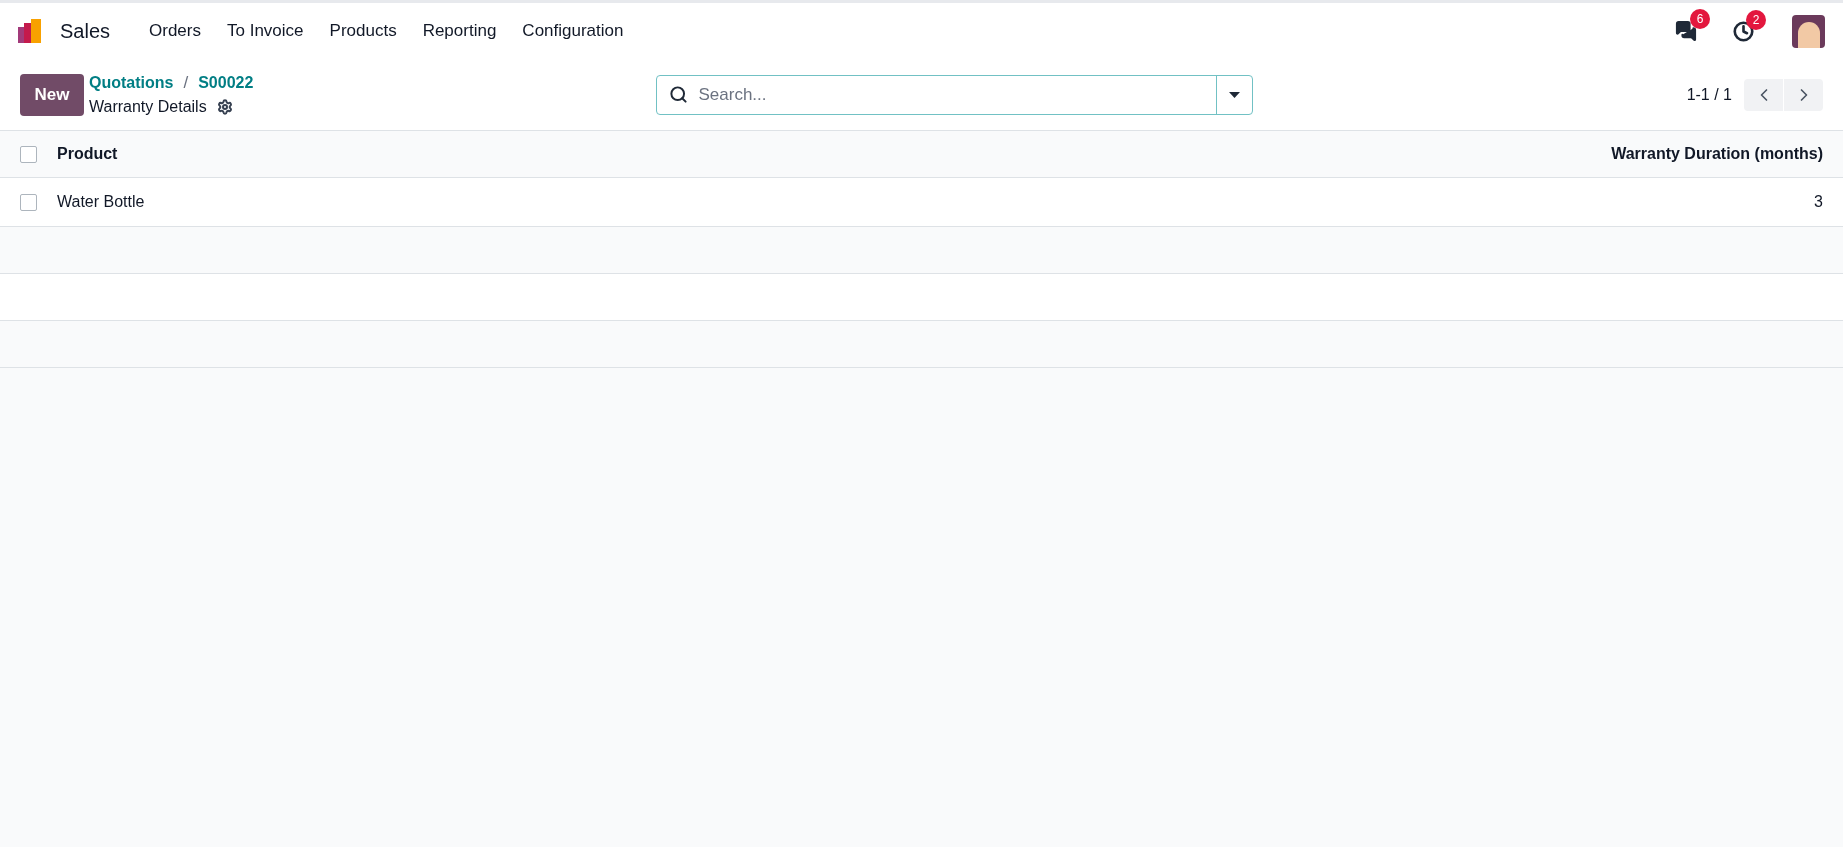 The width and height of the screenshot is (1843, 847). Describe the element at coordinates (1235, 94) in the screenshot. I see `caret-icon` at that location.